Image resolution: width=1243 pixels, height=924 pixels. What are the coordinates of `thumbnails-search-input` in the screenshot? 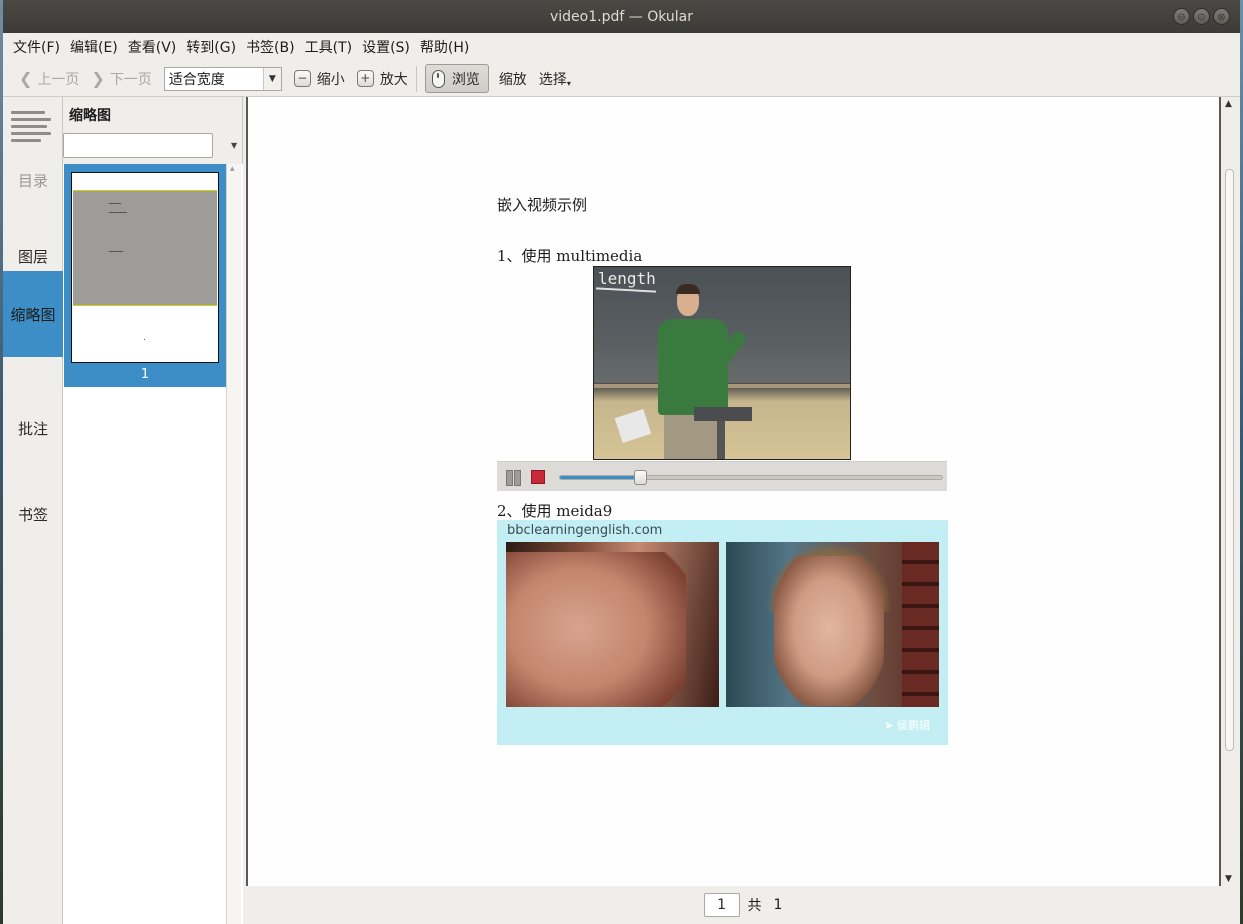 It's located at (138, 145).